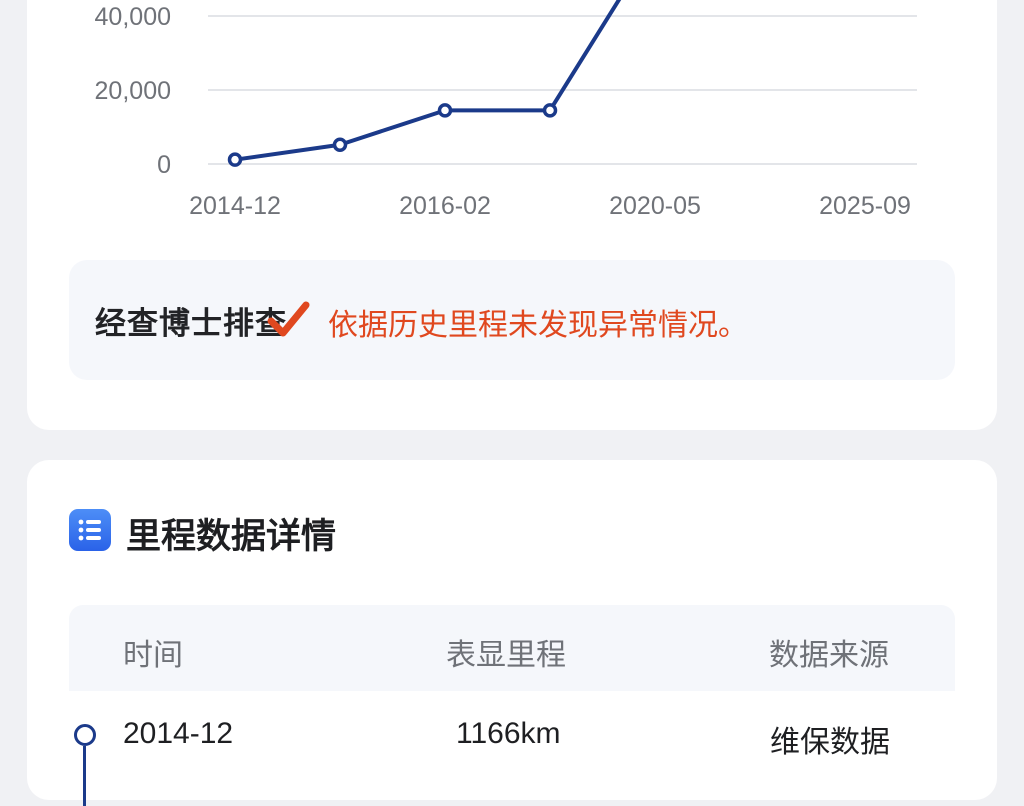 The height and width of the screenshot is (806, 1024). Describe the element at coordinates (84, 776) in the screenshot. I see `timeline-connector` at that location.